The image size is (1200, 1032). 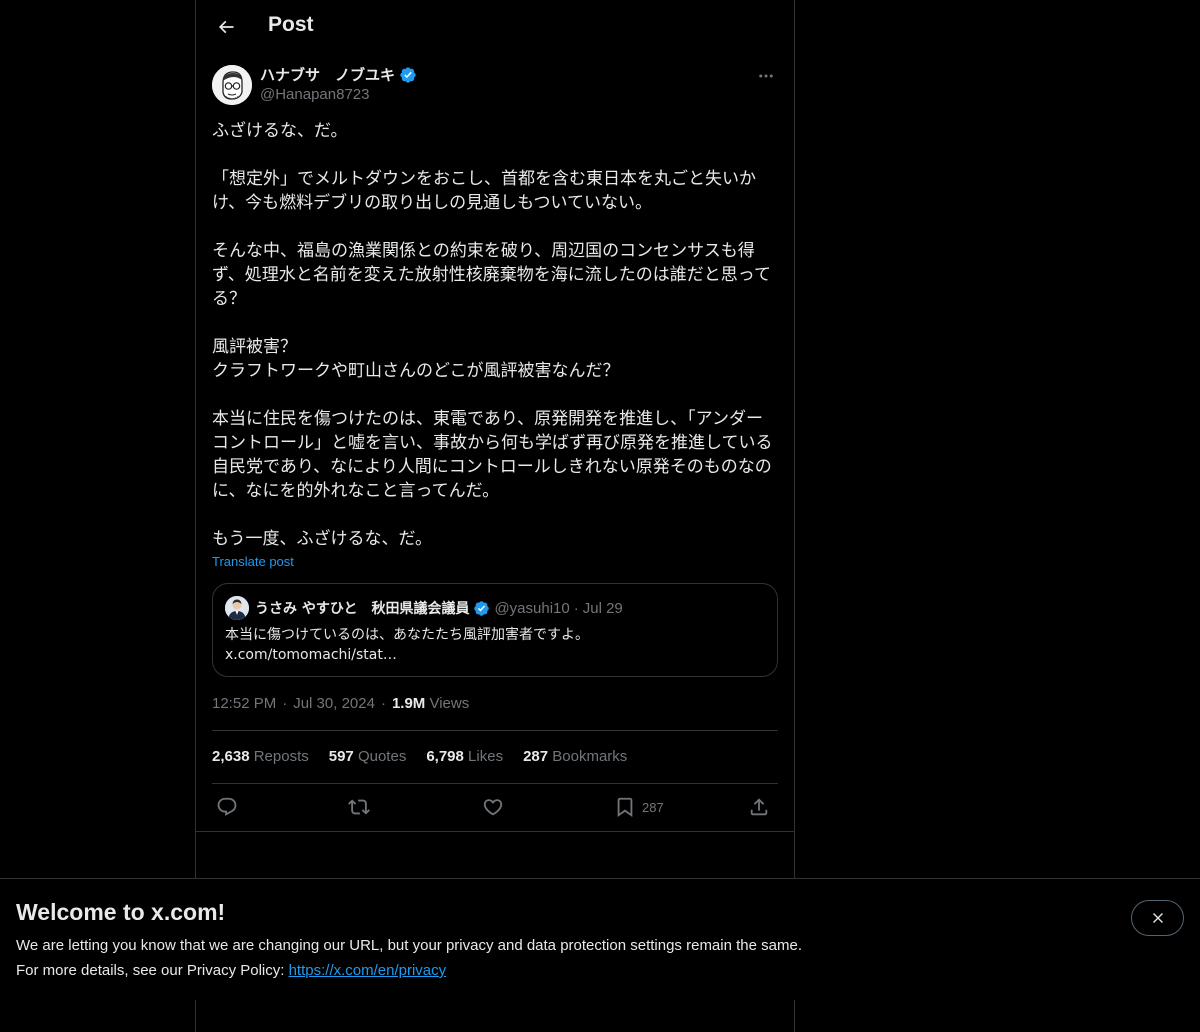 I want to click on back-button, so click(x=226, y=27).